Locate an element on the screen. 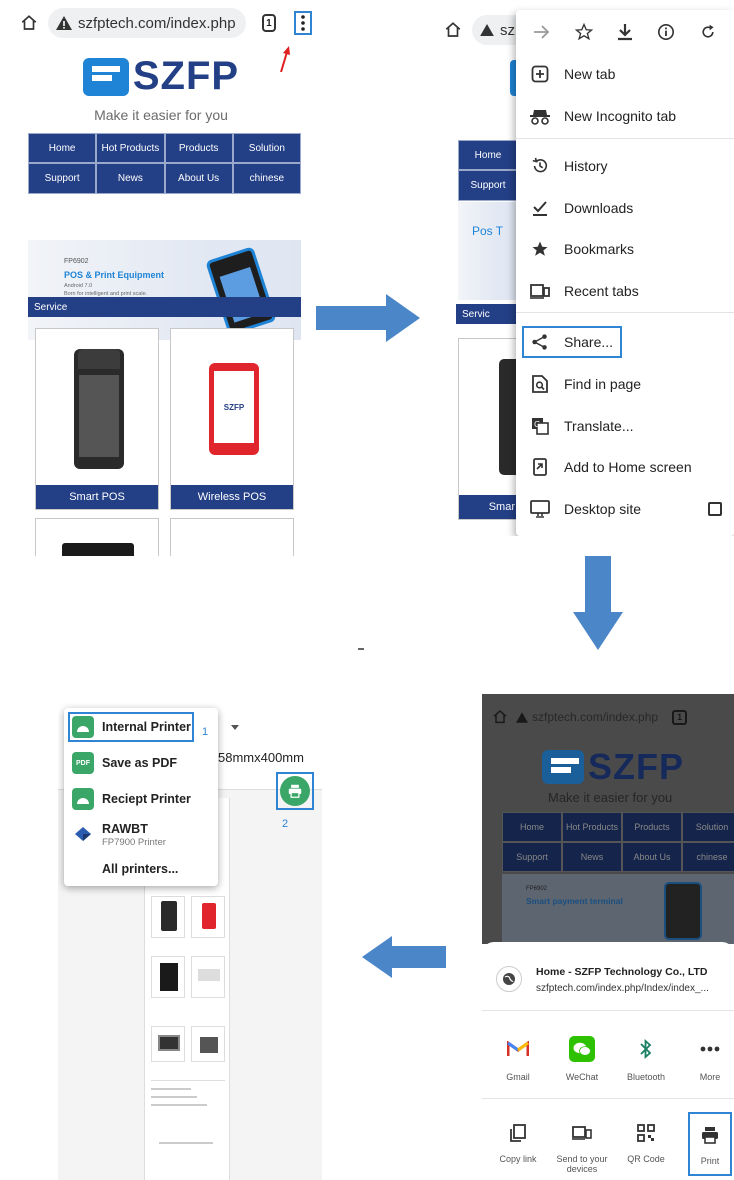  paper-size: 58mmx400mm is located at coordinates (261, 757).